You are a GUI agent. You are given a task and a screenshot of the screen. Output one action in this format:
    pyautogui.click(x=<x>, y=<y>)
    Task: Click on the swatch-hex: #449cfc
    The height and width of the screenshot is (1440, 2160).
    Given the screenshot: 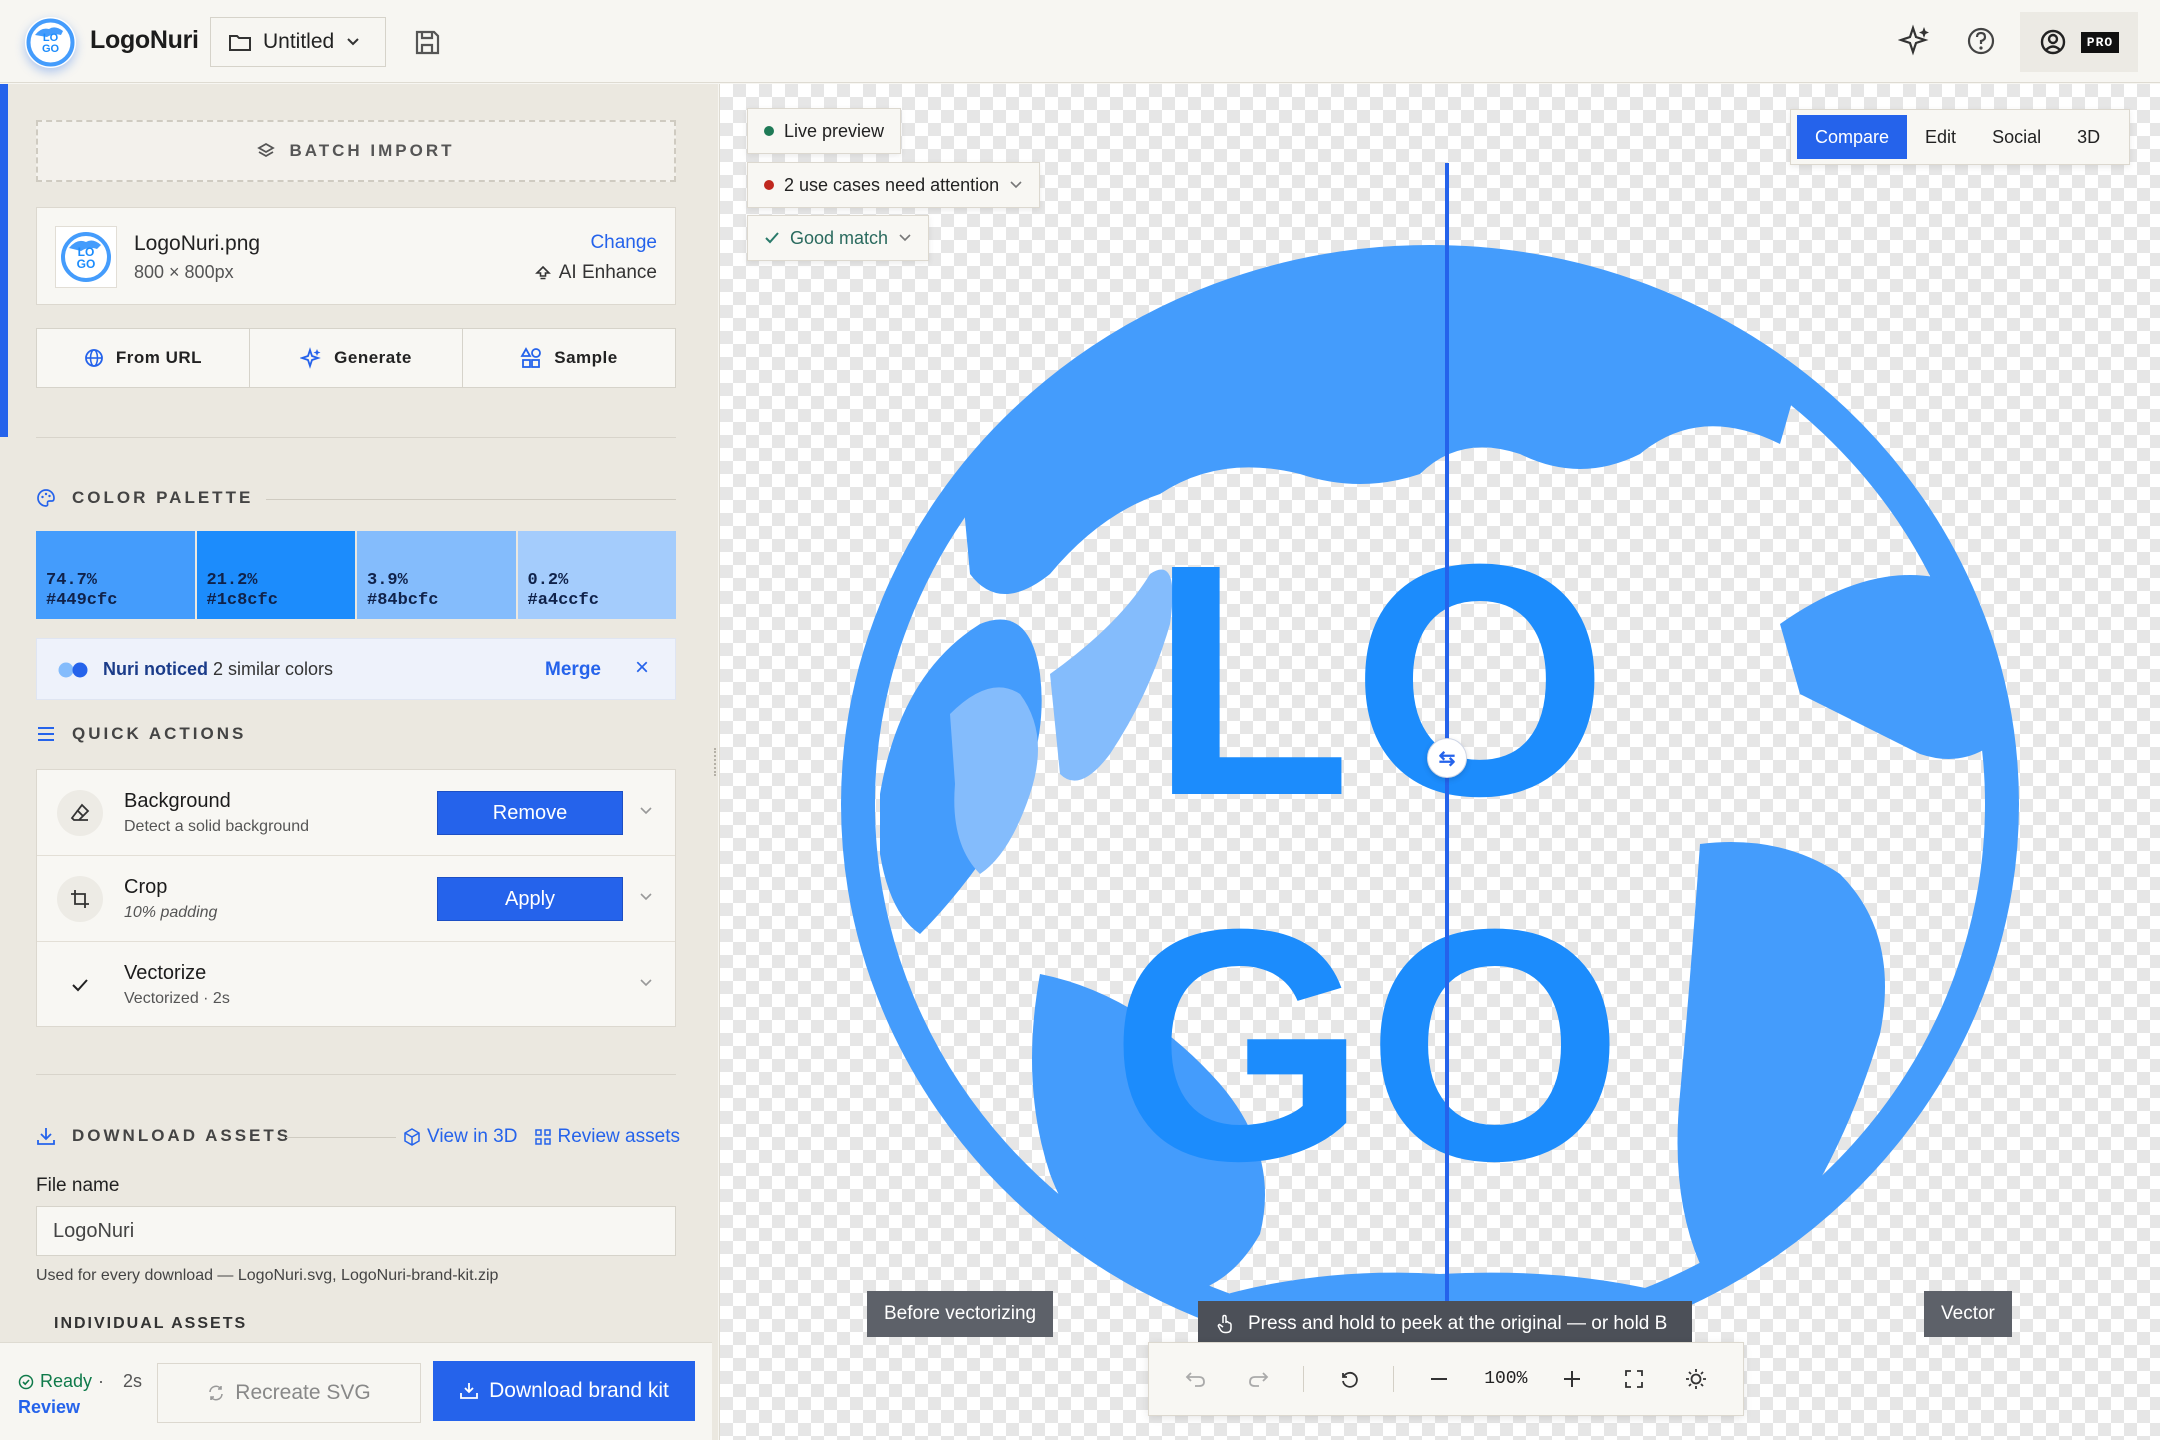 What is the action you would take?
    pyautogui.click(x=82, y=600)
    